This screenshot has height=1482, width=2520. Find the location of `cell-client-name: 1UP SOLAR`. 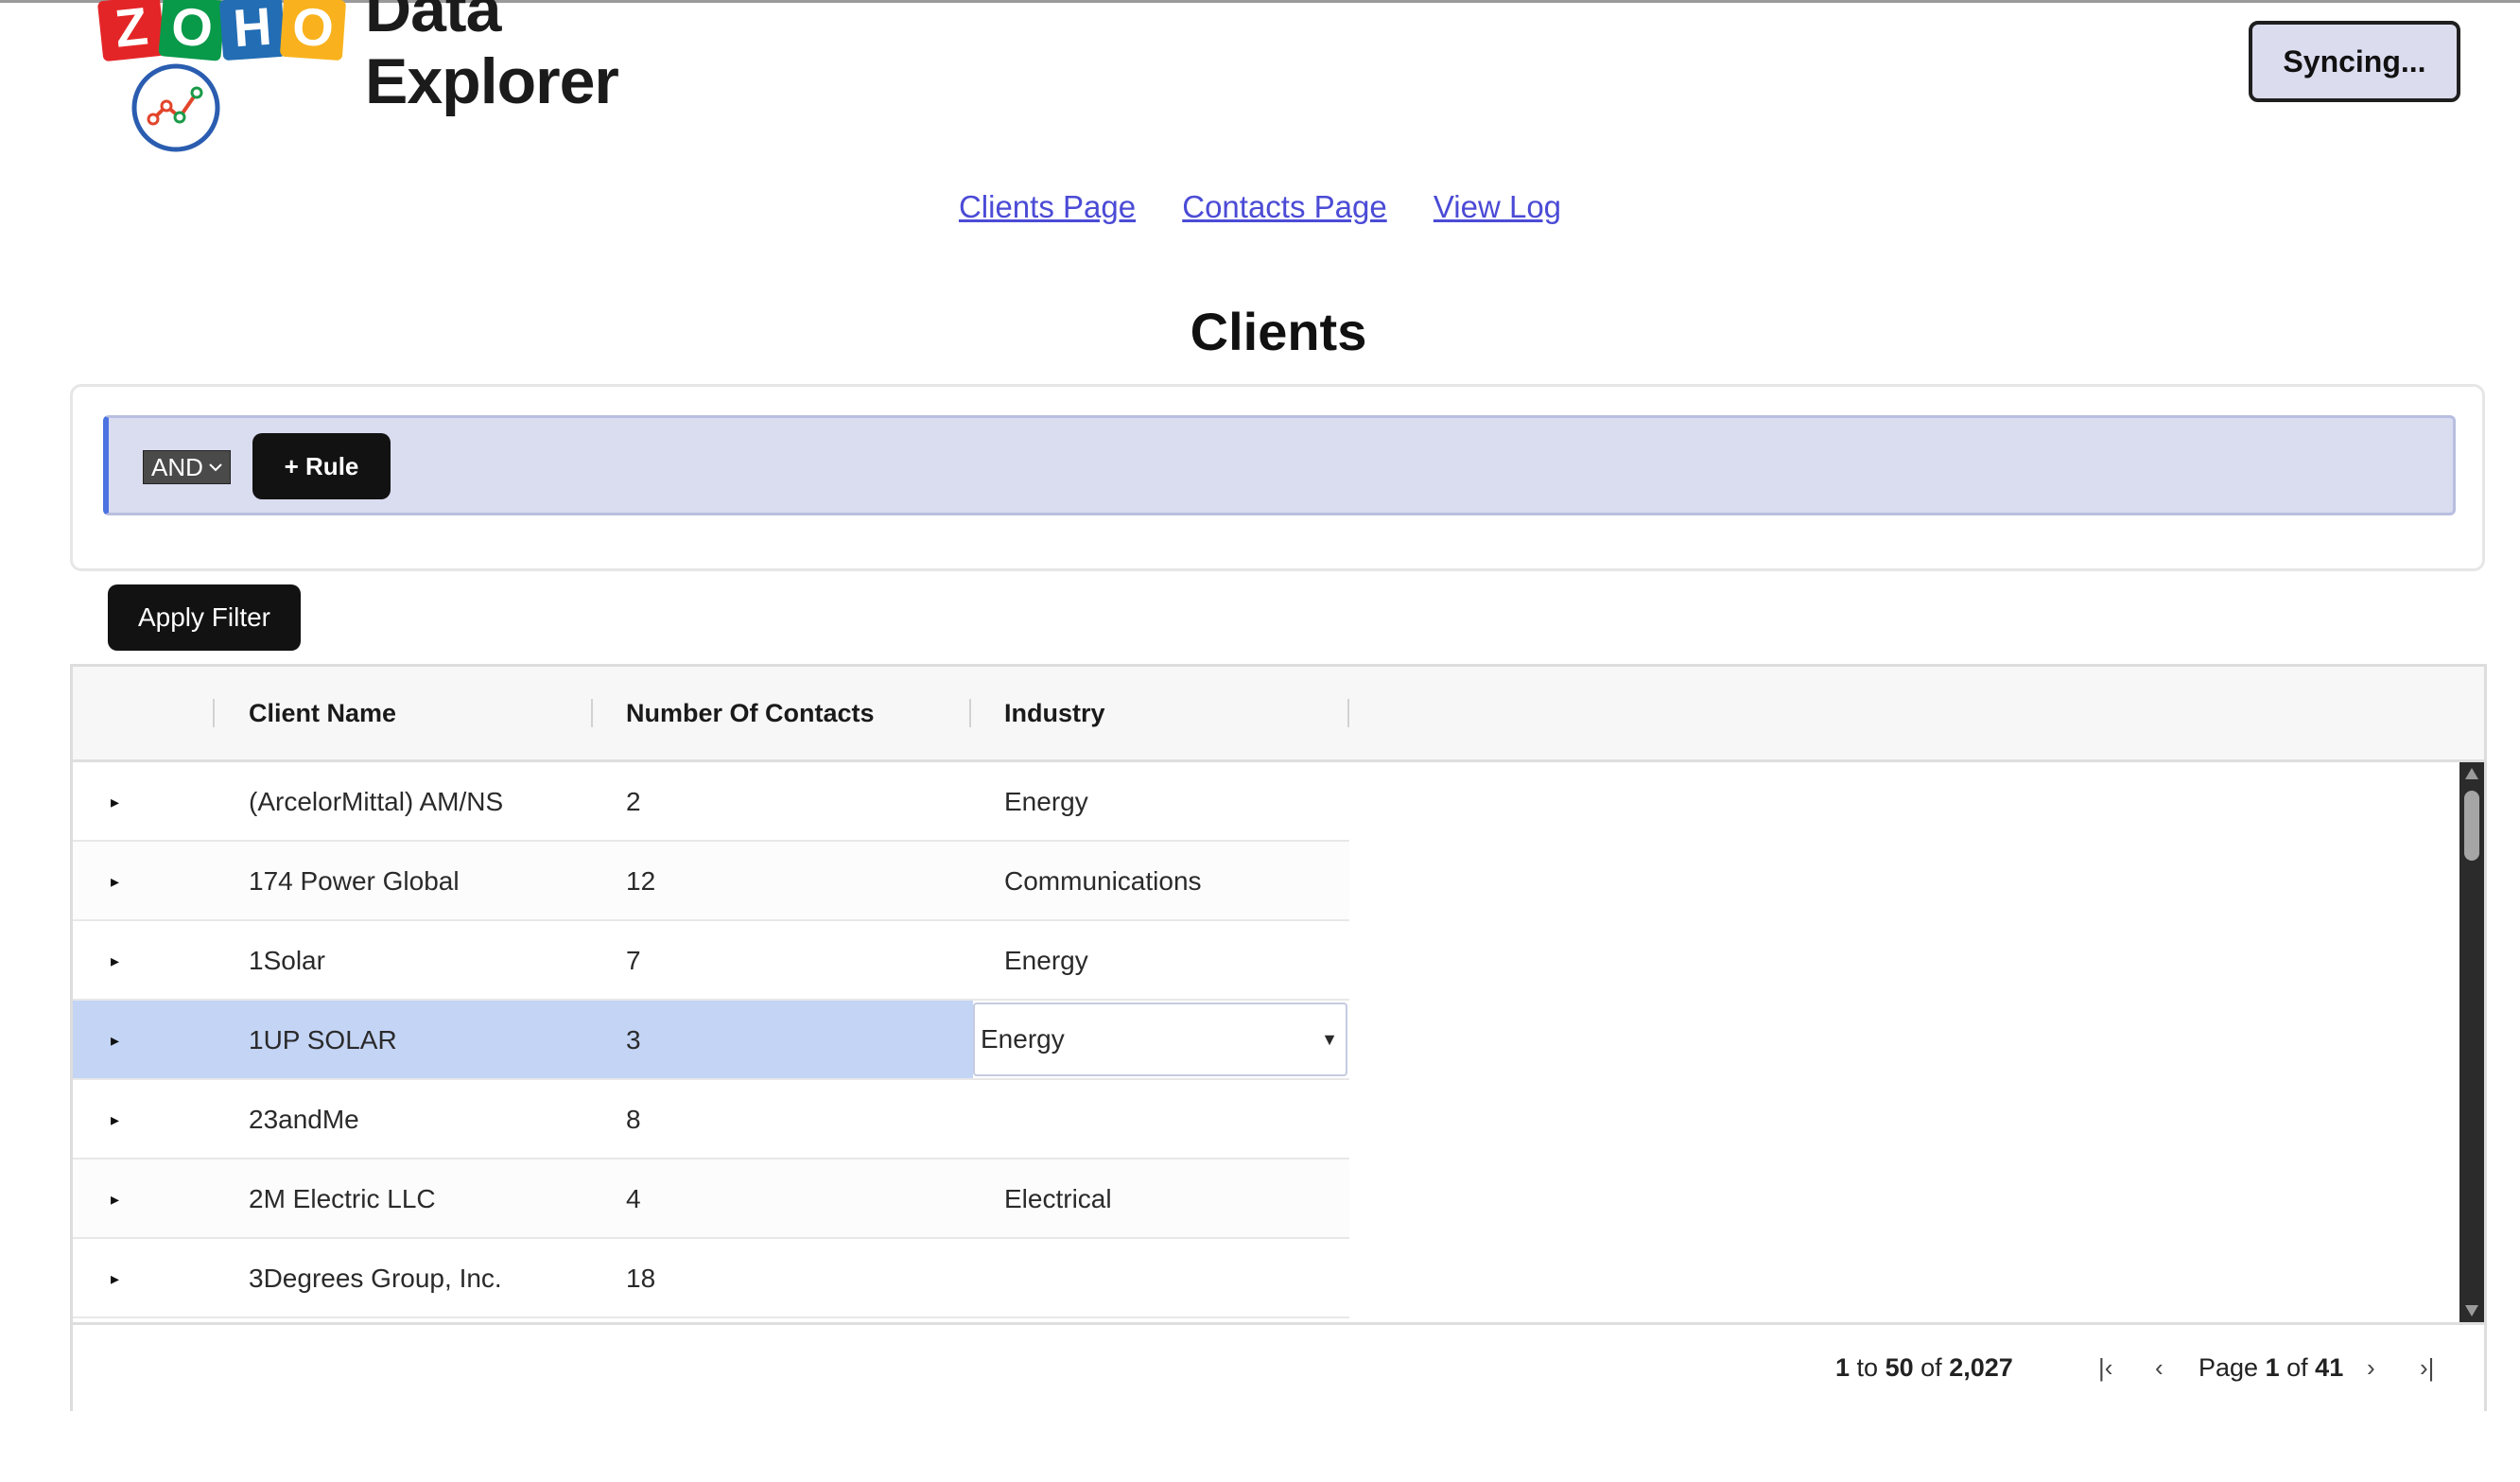

cell-client-name: 1UP SOLAR is located at coordinates (323, 1039).